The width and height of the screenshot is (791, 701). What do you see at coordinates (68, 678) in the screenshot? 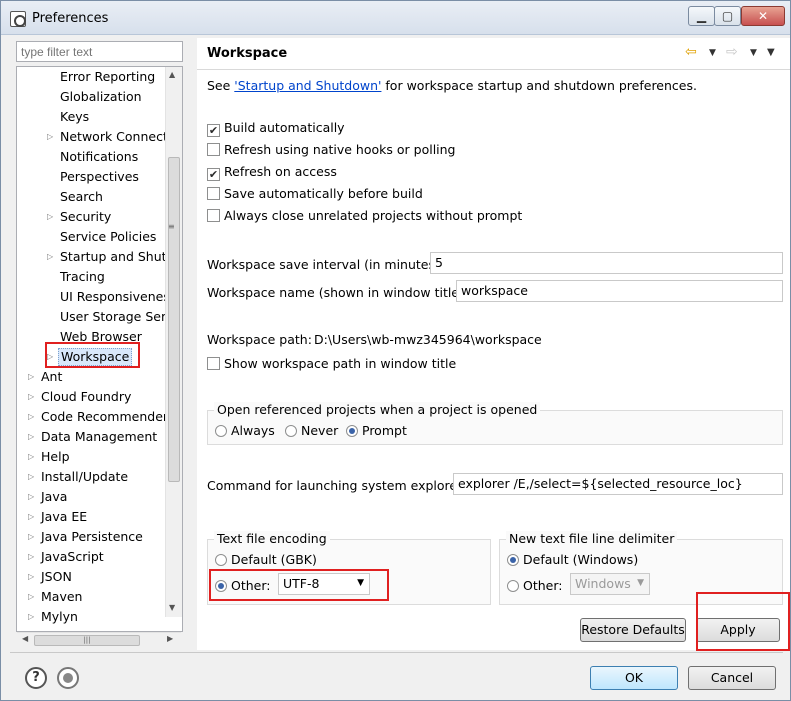
I see `record-icon` at bounding box center [68, 678].